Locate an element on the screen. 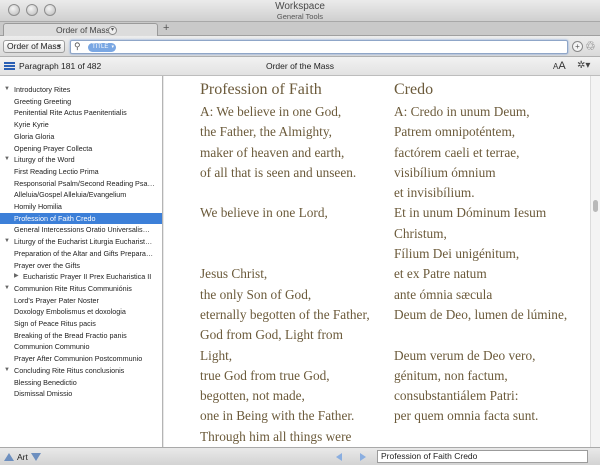 The image size is (600, 465). tab-order-of-mass: Order of Mass ▾ is located at coordinates (80, 29).